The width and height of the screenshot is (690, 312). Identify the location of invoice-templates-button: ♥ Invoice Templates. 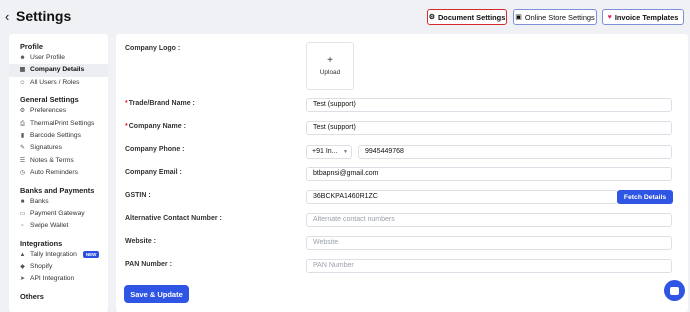
(643, 17).